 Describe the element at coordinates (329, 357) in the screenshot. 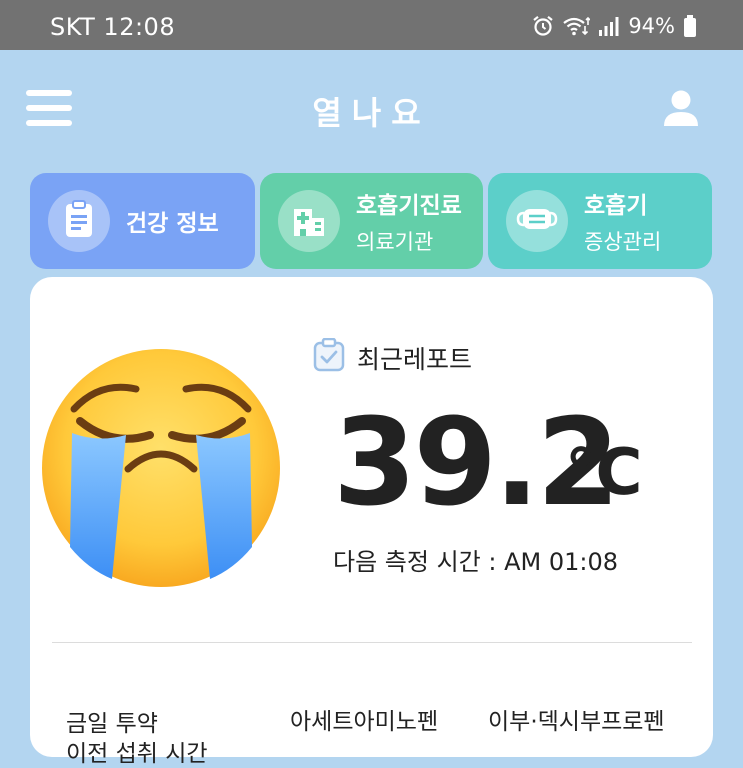

I see `report-check-icon` at that location.